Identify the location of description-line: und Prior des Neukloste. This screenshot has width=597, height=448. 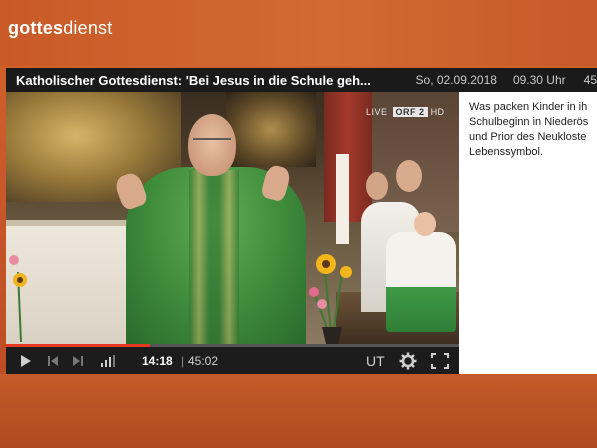
(528, 137).